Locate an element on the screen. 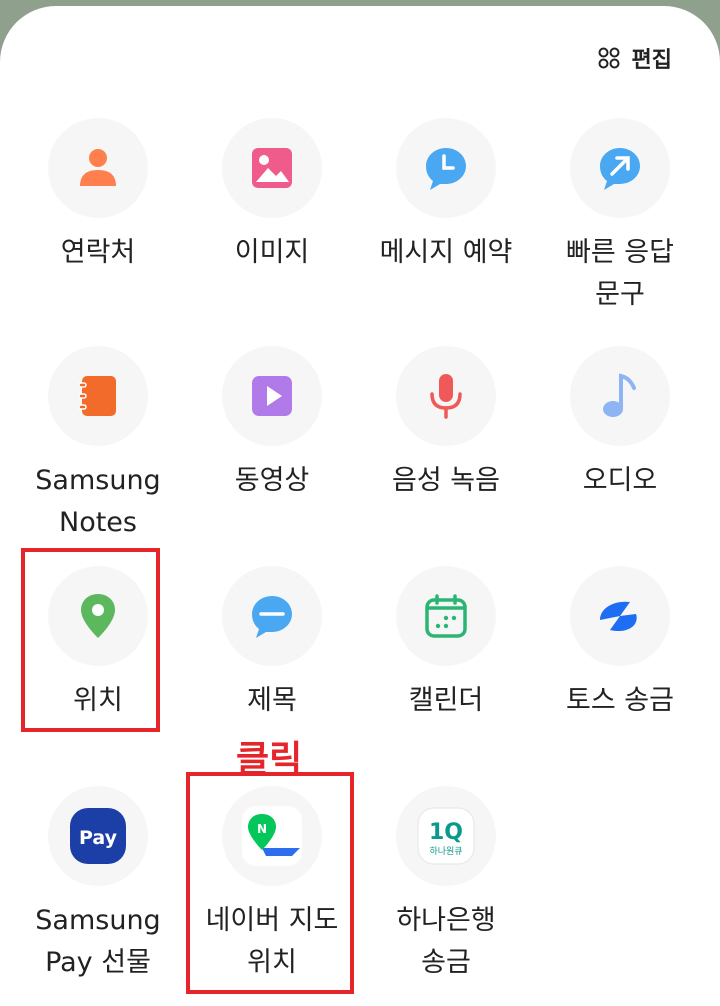 The width and height of the screenshot is (720, 1006). svg-text: 1Q is located at coordinates (446, 832).